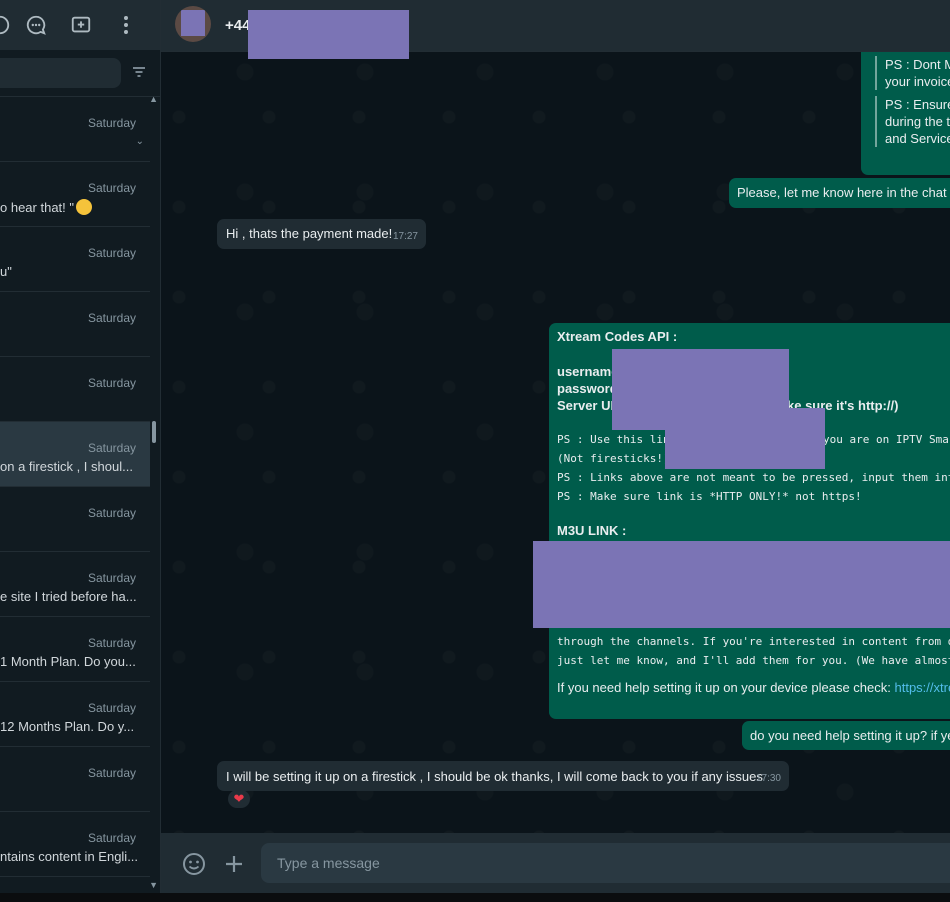  Describe the element at coordinates (917, 138) in the screenshot. I see `message-text: and Services` at that location.